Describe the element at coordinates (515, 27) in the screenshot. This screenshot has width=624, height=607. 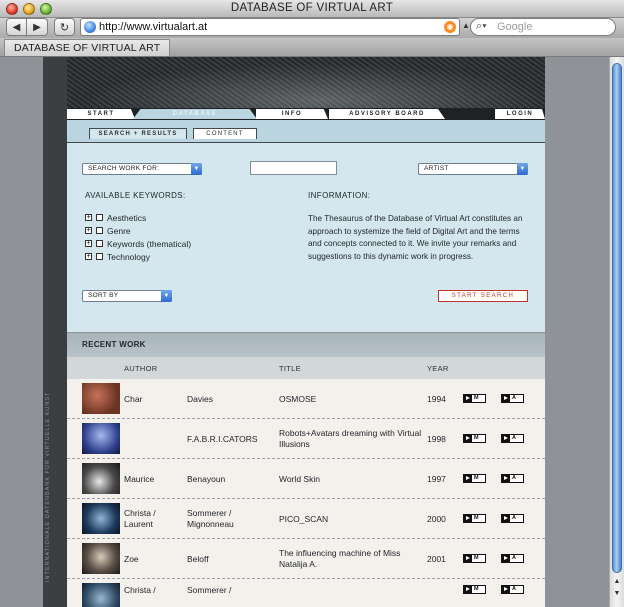
I see `search-placeholder: Google` at that location.